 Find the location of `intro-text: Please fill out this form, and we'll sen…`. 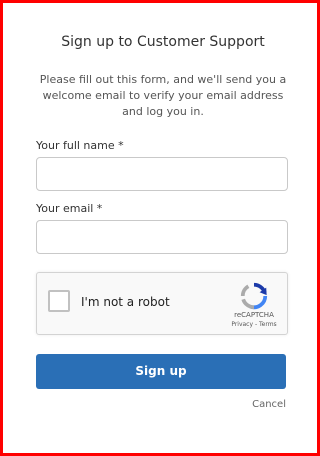

intro-text: Please fill out this form, and we'll sen… is located at coordinates (163, 95).